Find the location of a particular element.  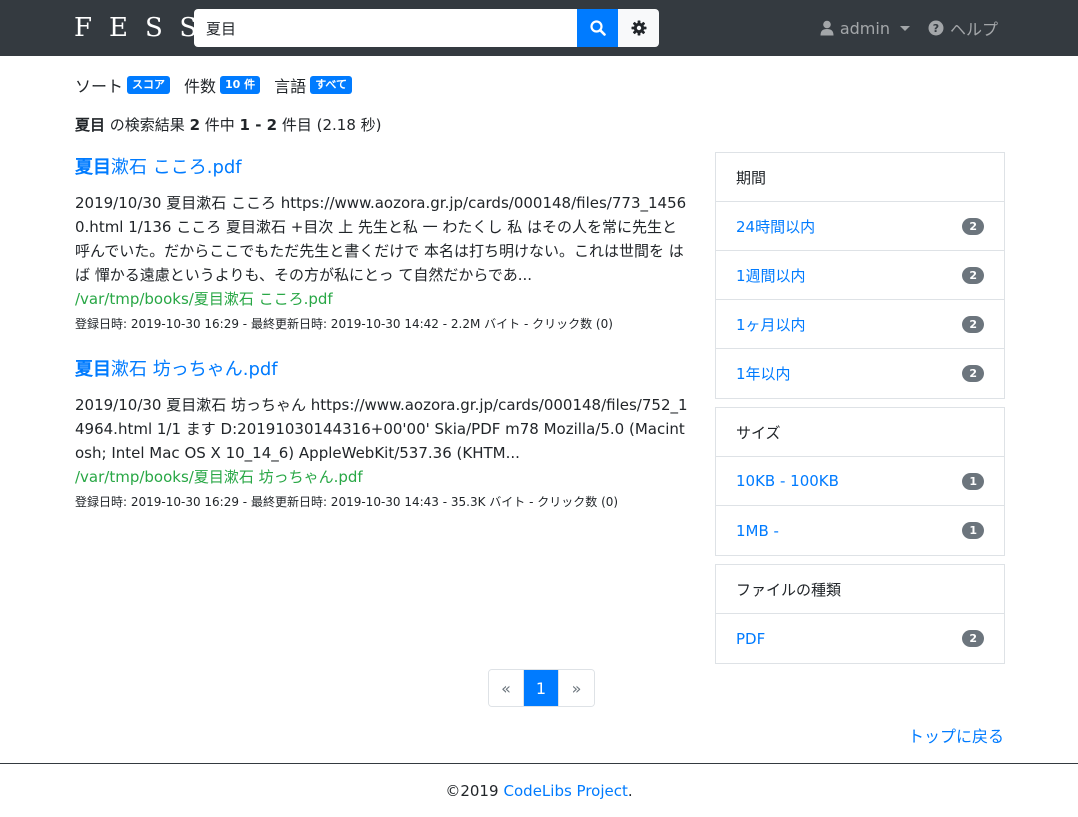

facet-item: 10KB - 100KB 1 is located at coordinates (860, 481).